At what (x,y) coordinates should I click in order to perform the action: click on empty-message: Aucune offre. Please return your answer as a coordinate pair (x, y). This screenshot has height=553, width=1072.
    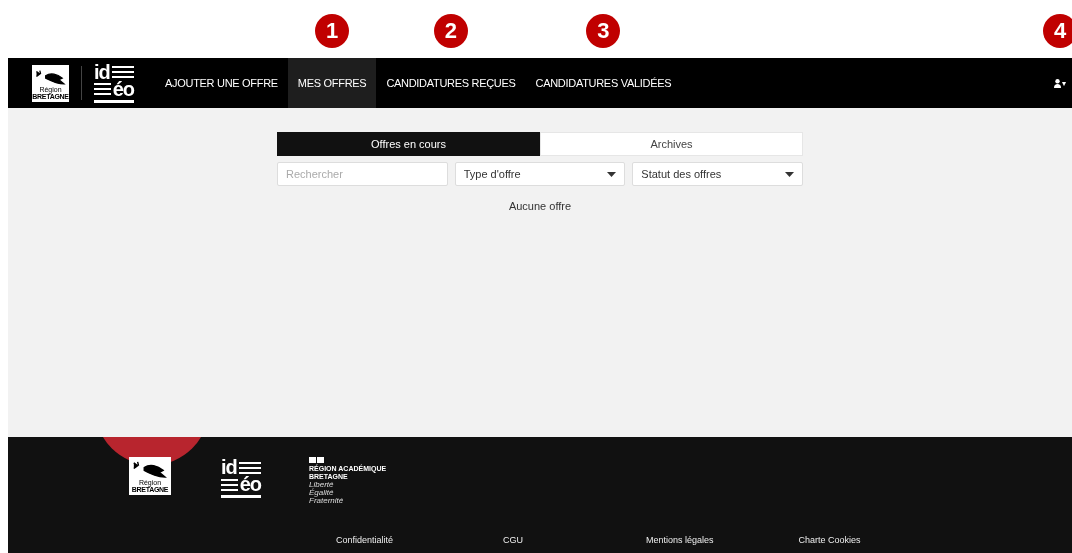
    Looking at the image, I should click on (540, 206).